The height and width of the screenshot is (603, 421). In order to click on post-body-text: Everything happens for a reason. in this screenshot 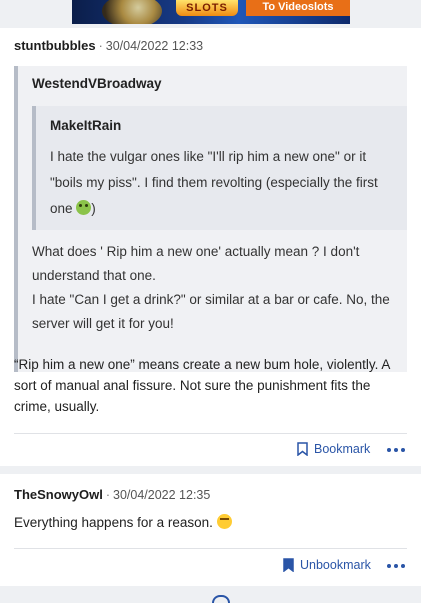, I will do `click(113, 522)`.